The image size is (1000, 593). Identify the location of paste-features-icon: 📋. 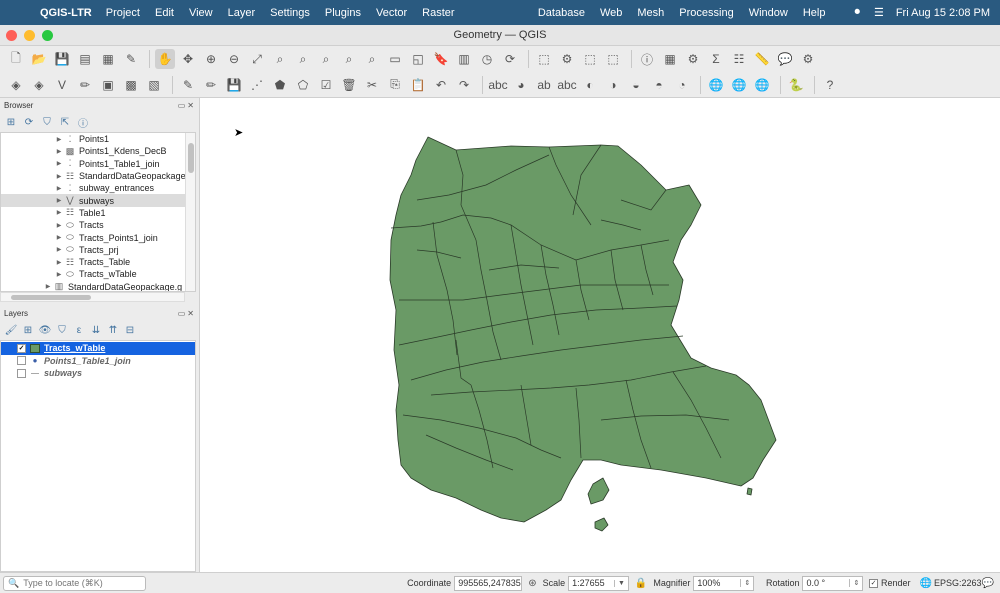
(418, 85).